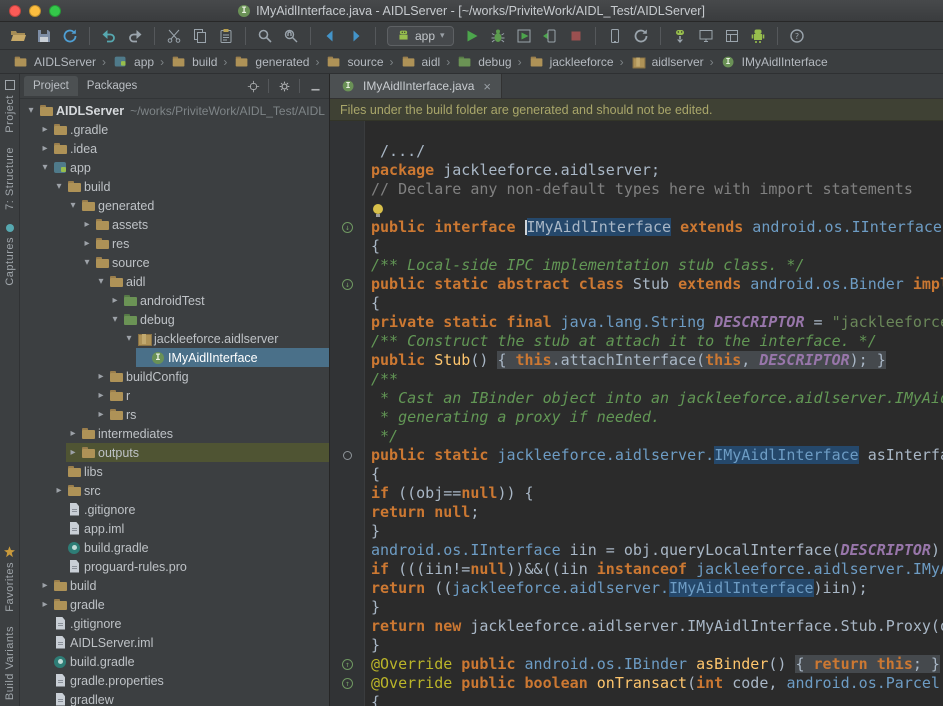  What do you see at coordinates (44, 36) in the screenshot?
I see `save-all-icon` at bounding box center [44, 36].